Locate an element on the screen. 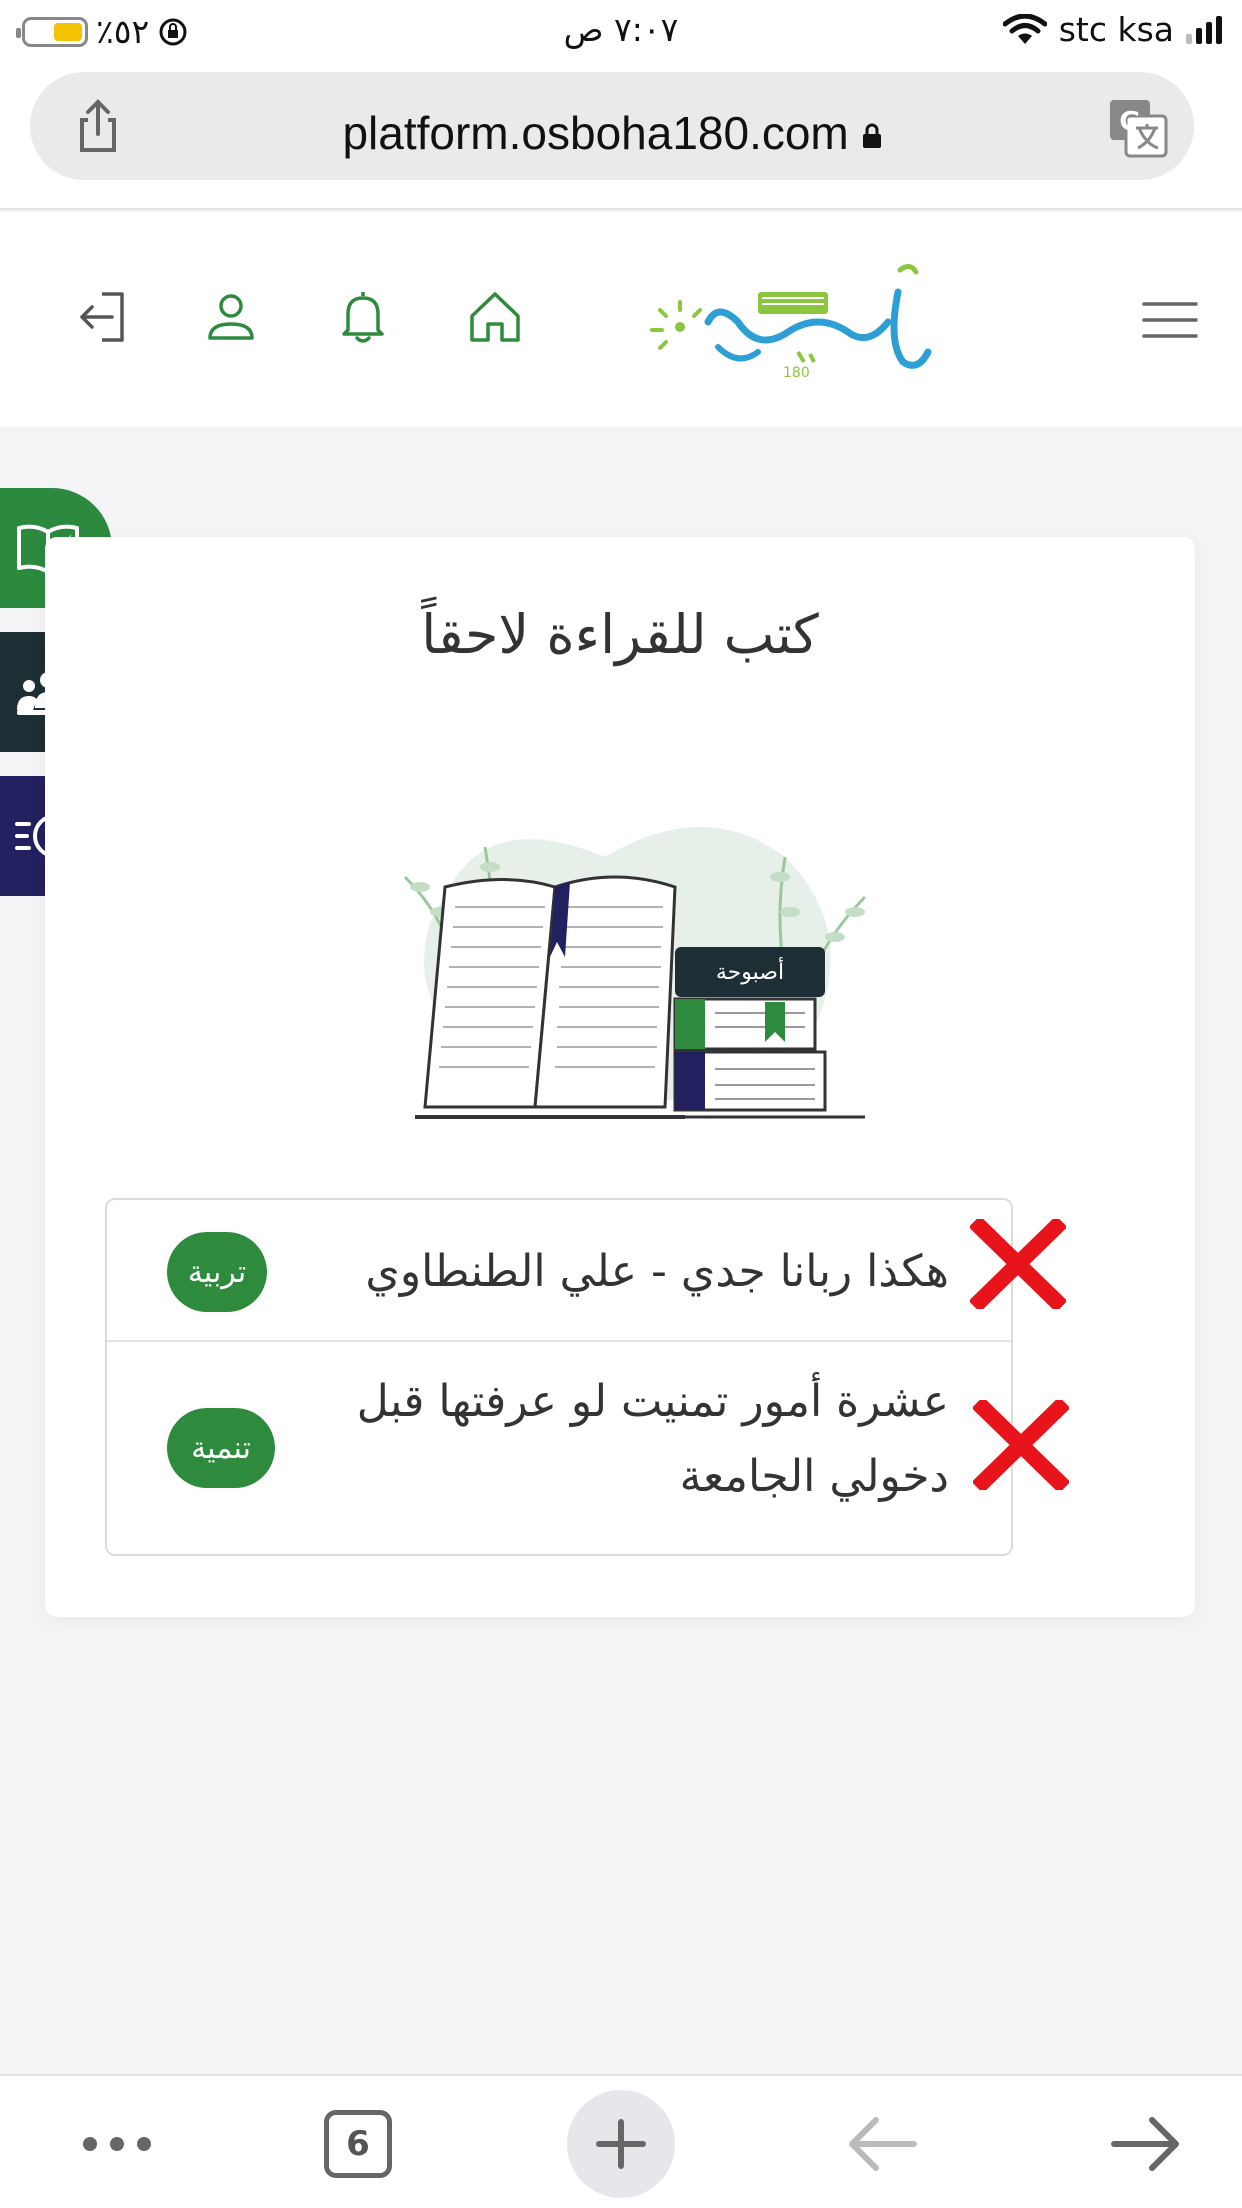 The width and height of the screenshot is (1242, 2208). back-arrow-icon is located at coordinates (882, 2144).